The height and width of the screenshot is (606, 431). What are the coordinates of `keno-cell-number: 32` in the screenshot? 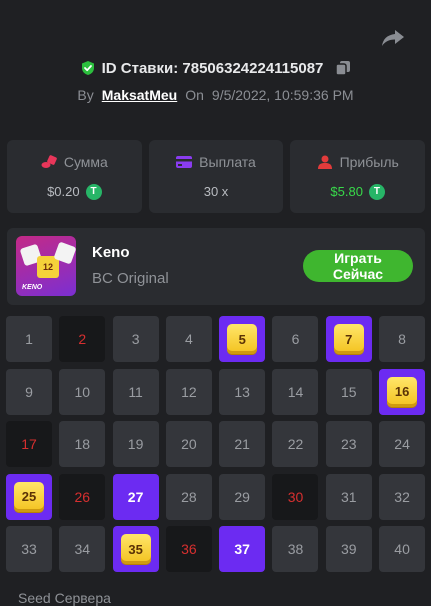 It's located at (402, 496).